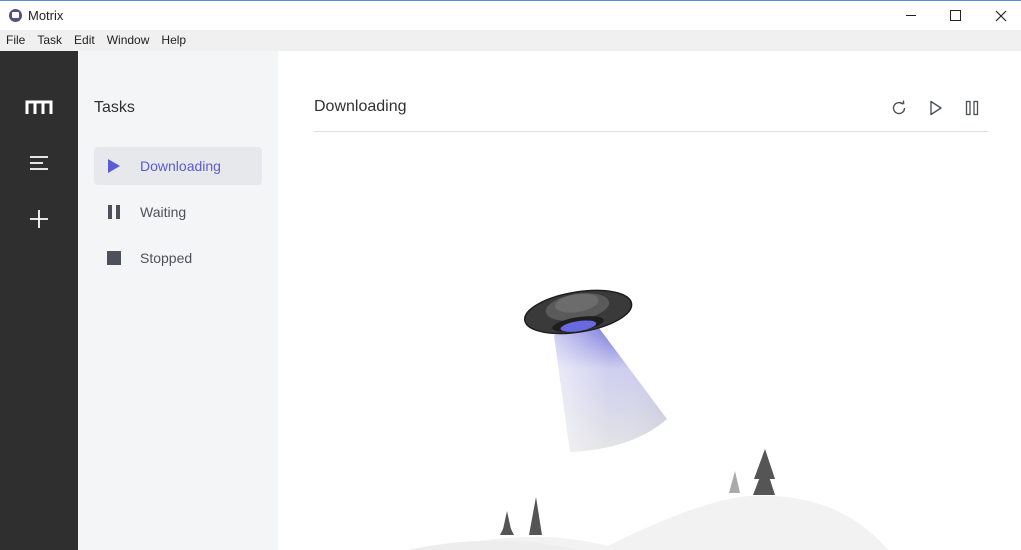 This screenshot has height=550, width=1021. Describe the element at coordinates (15, 15) in the screenshot. I see `motrix-app-icon` at that location.